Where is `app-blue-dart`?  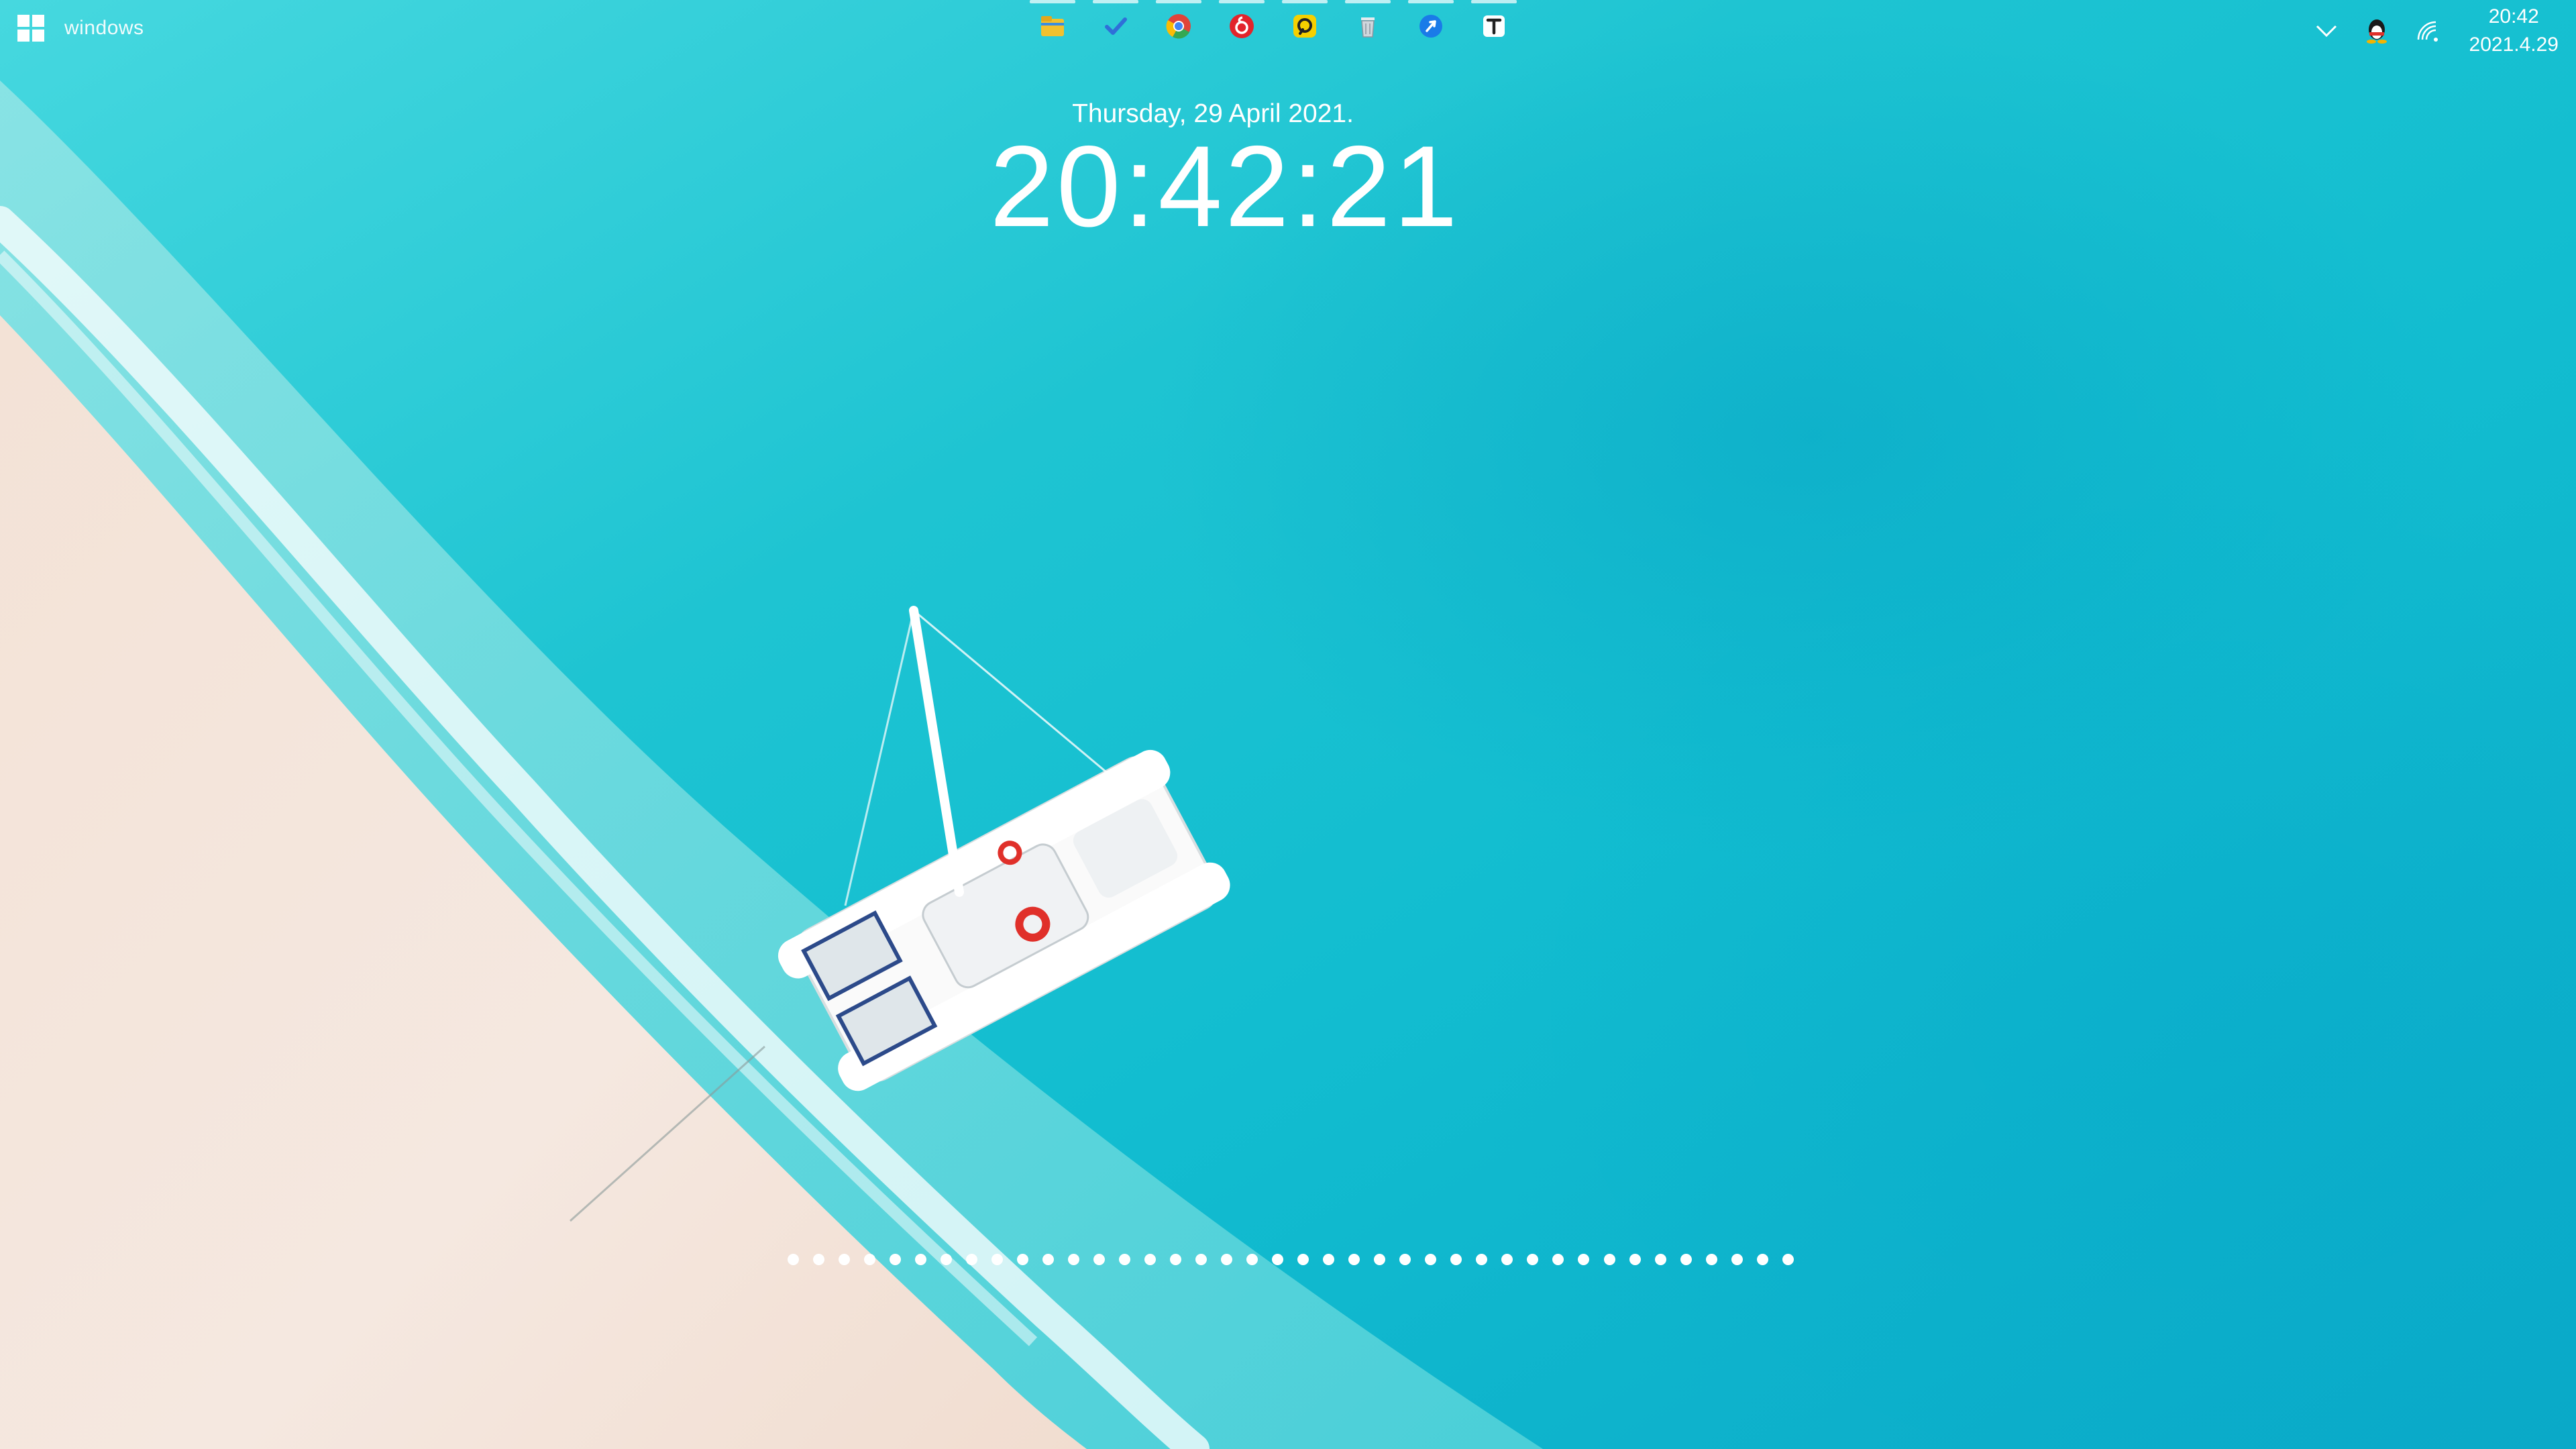
app-blue-dart is located at coordinates (1431, 25).